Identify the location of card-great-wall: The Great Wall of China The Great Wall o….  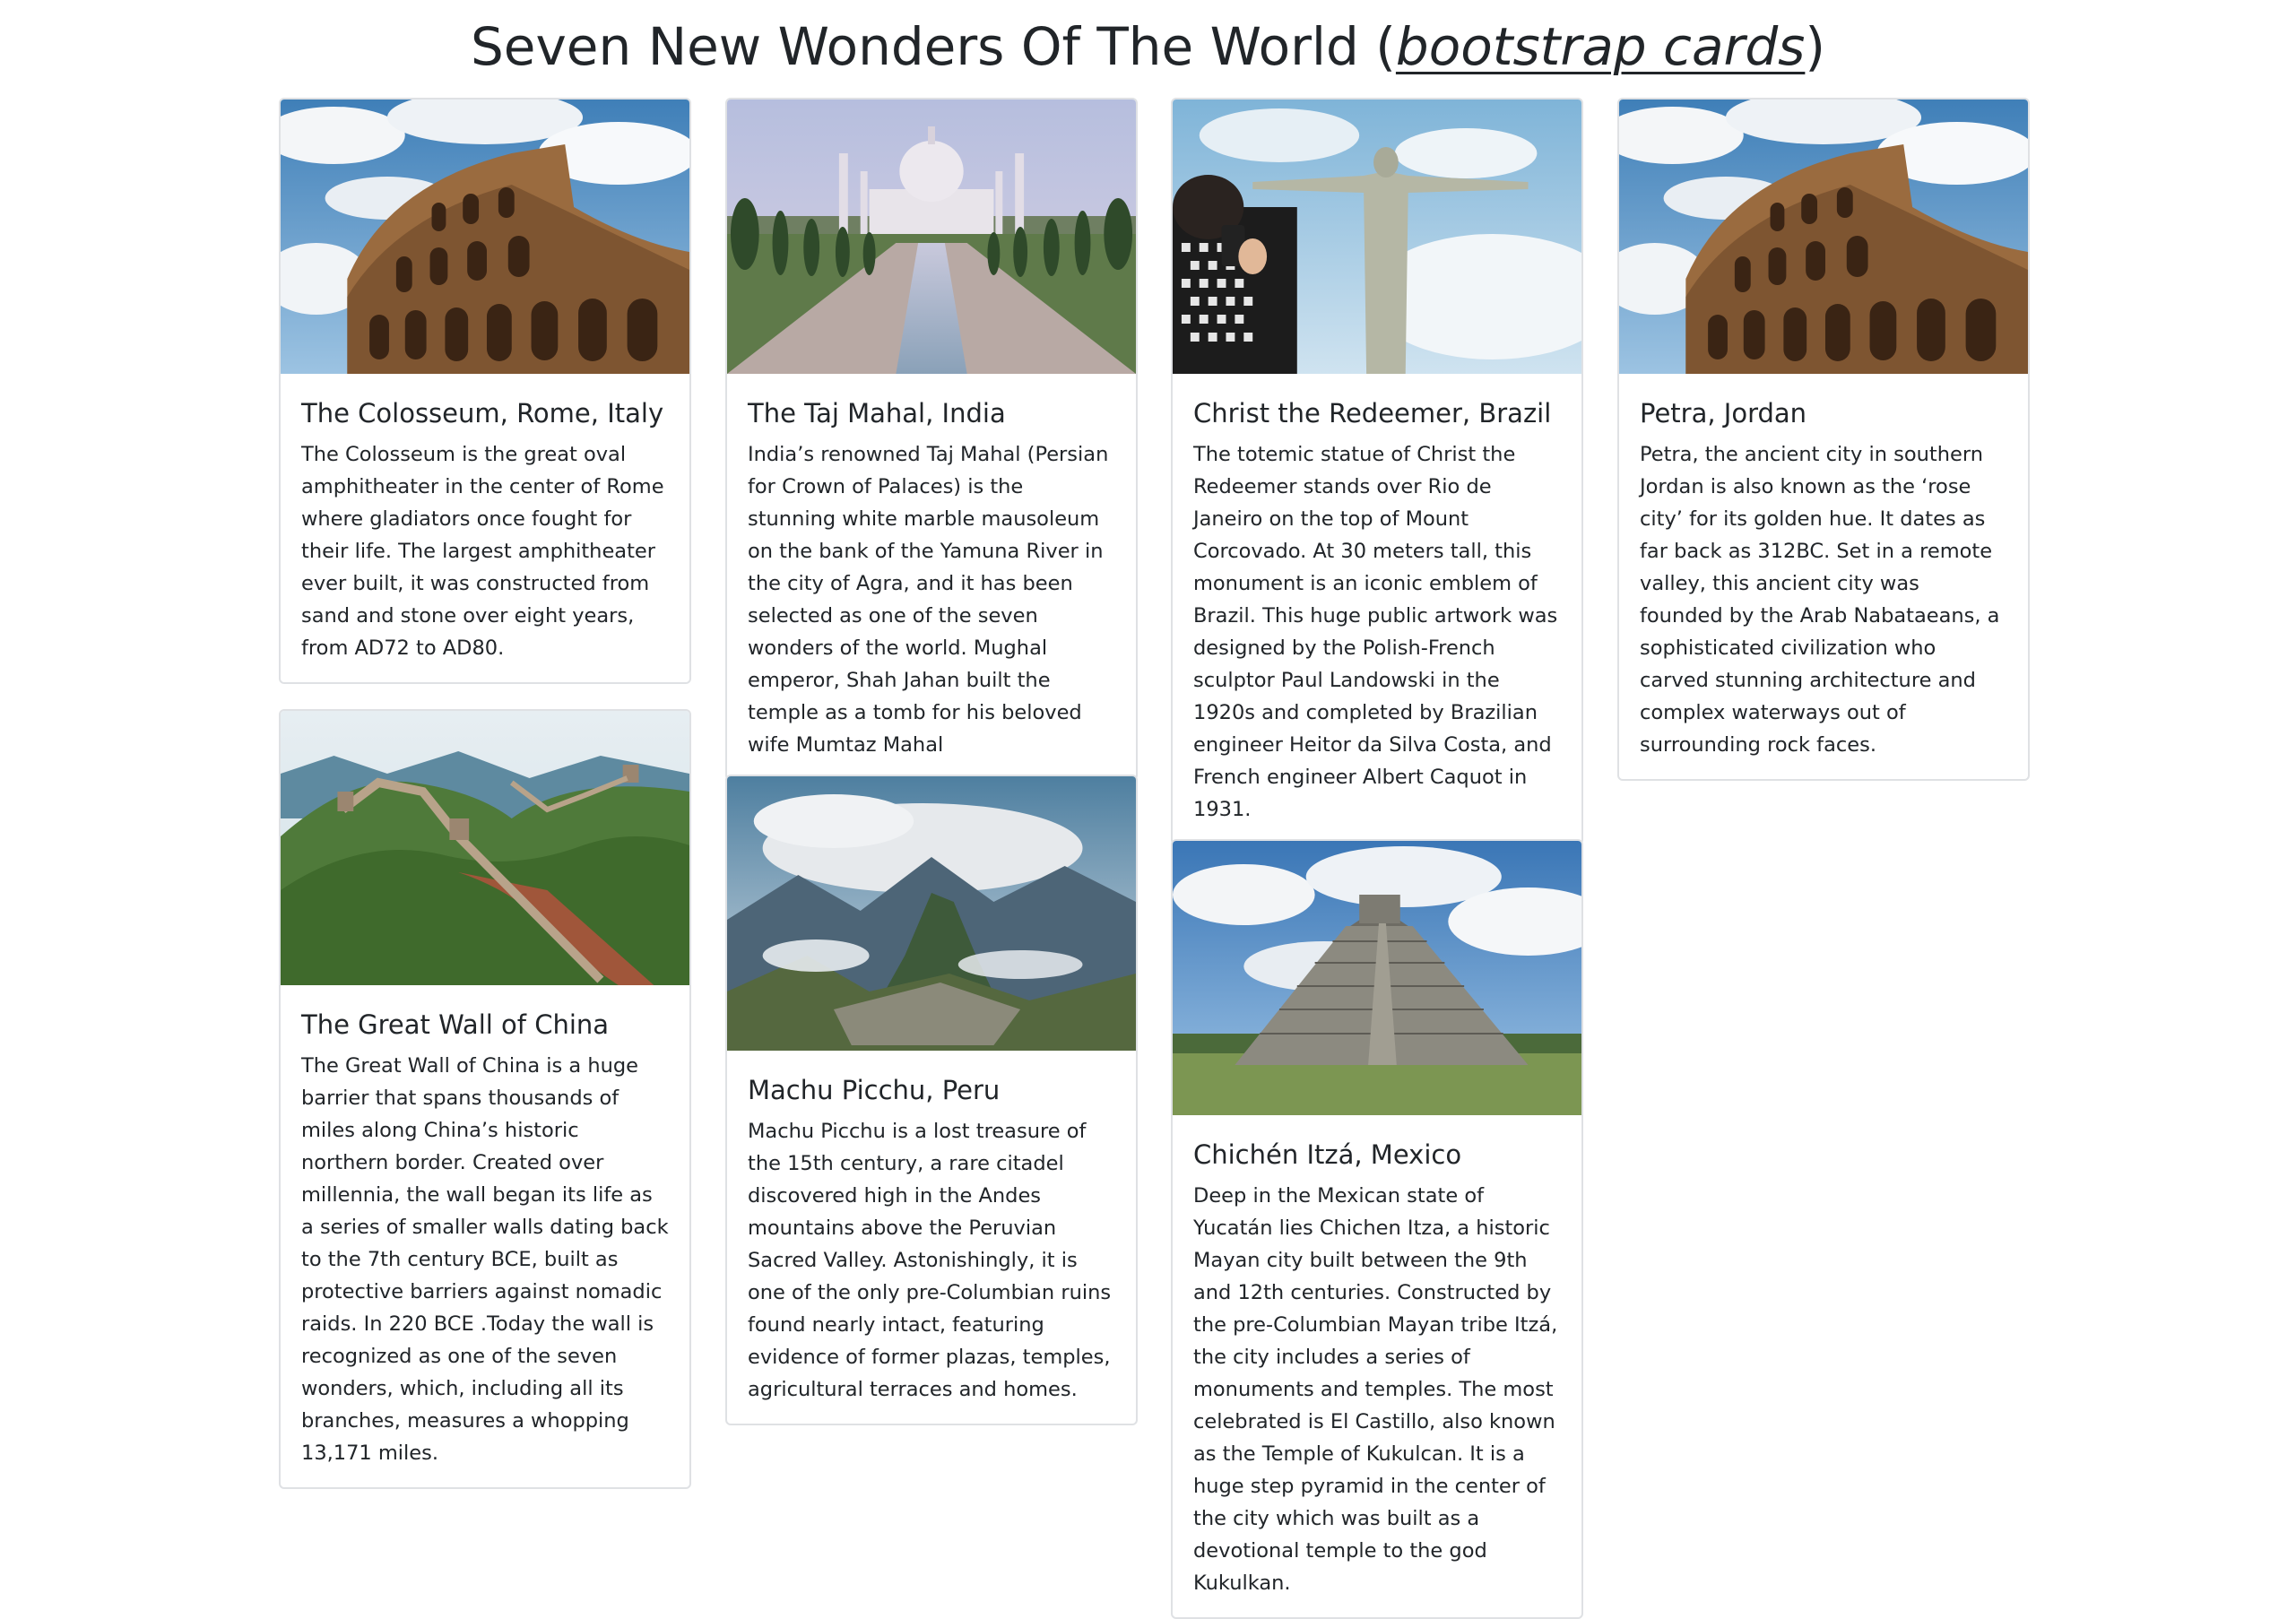
(485, 1099).